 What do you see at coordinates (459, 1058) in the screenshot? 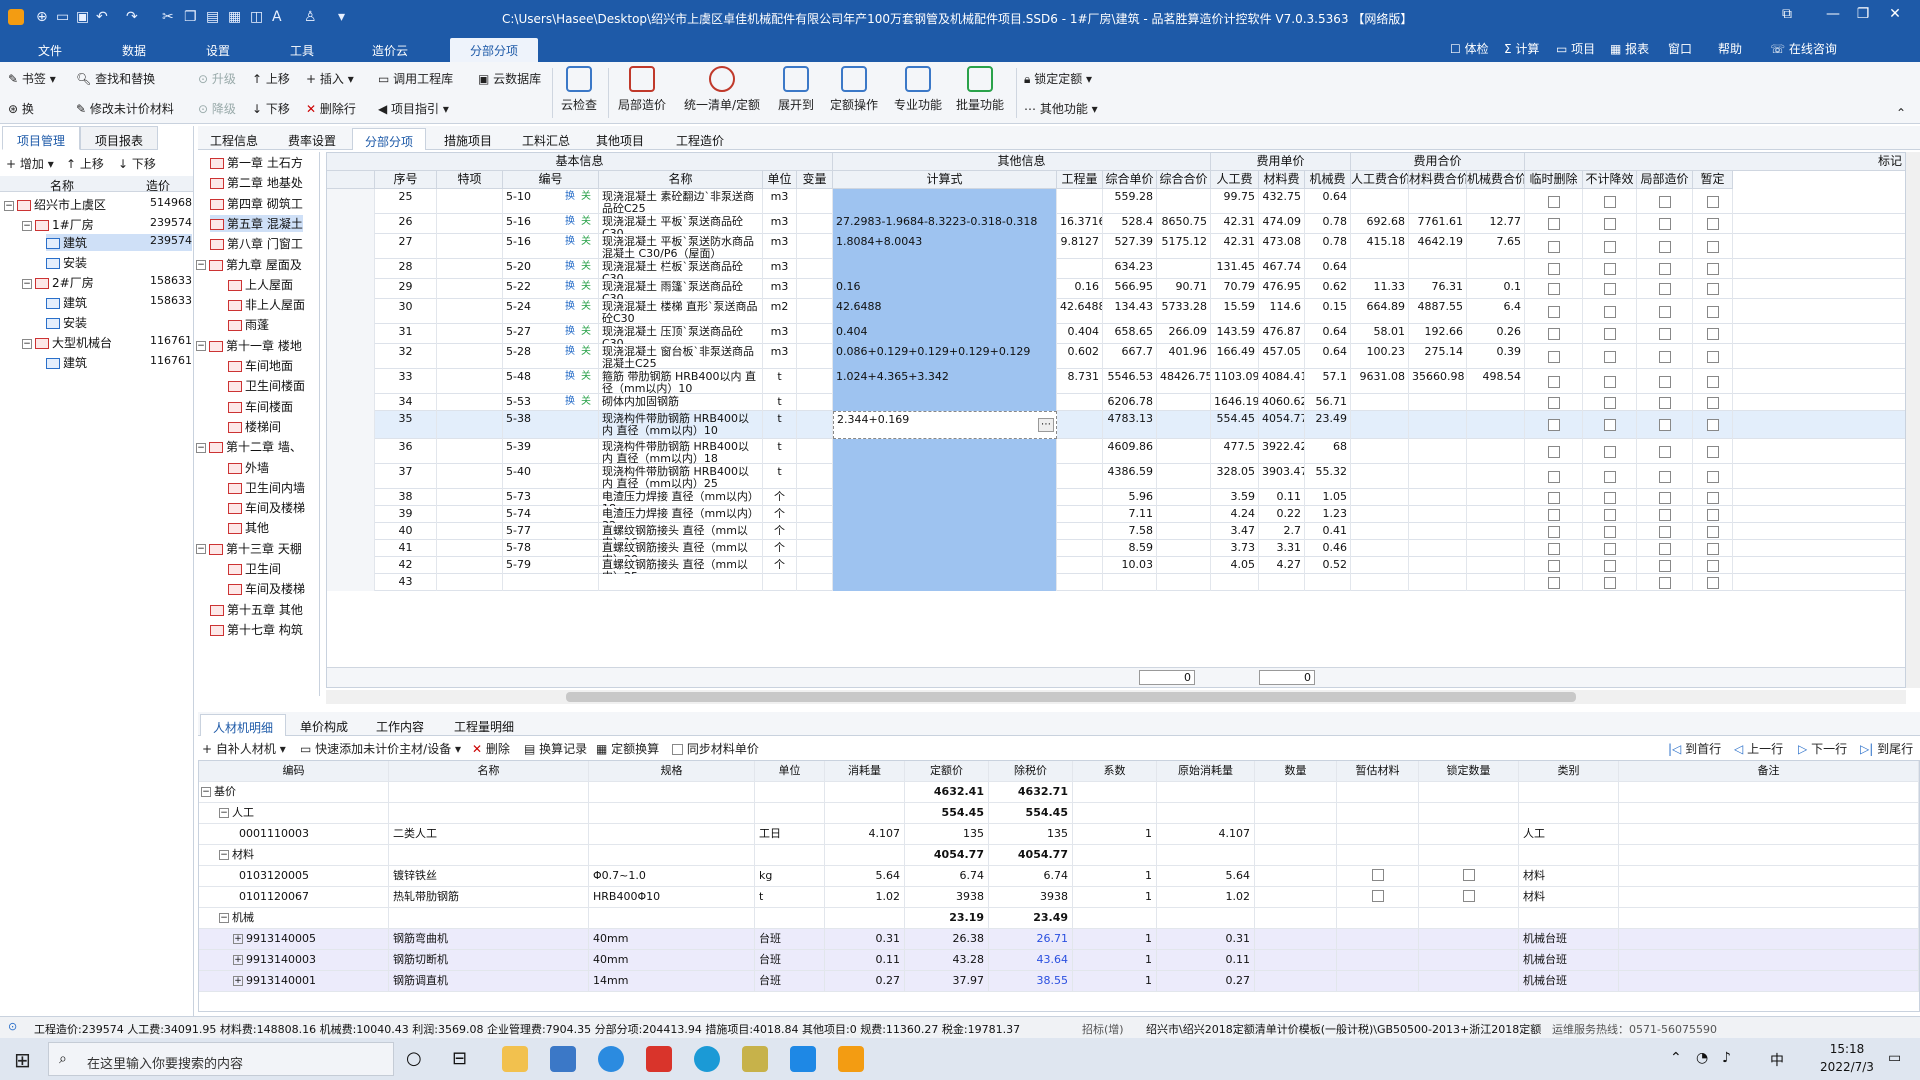
I see `task-view-icon: ⊟` at bounding box center [459, 1058].